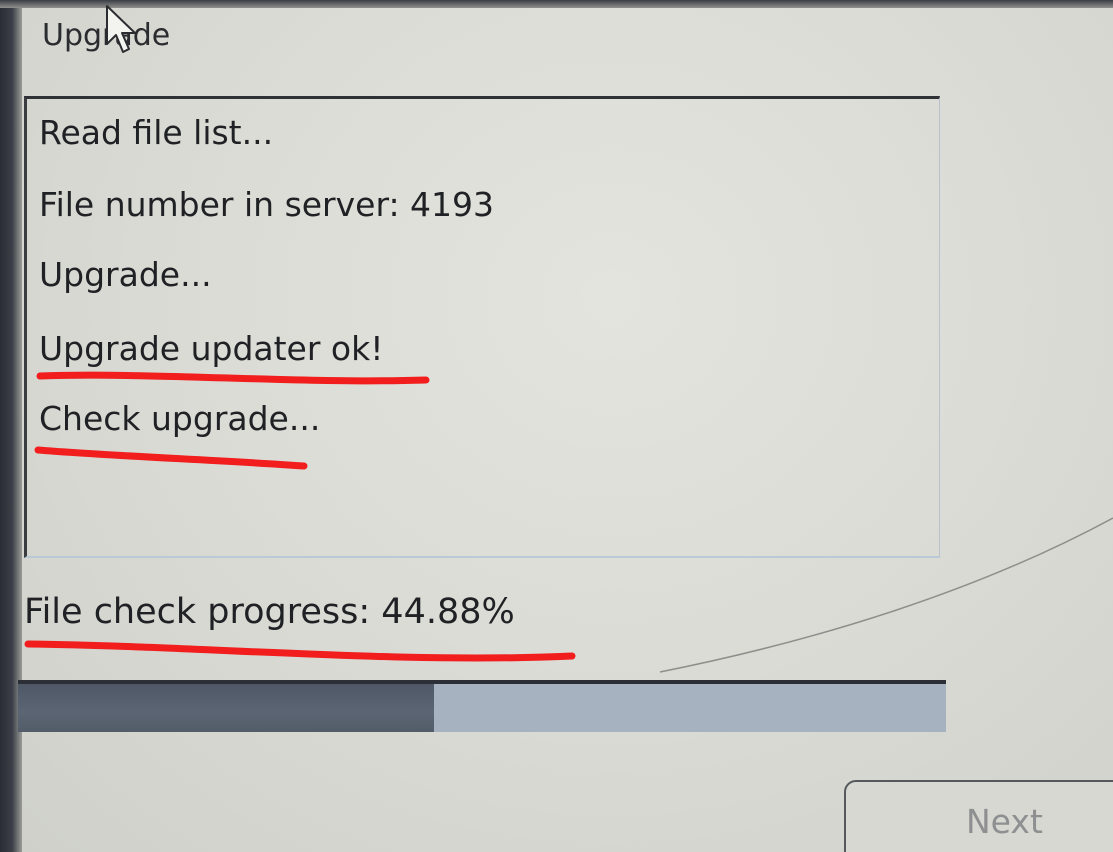 This screenshot has height=852, width=1113. What do you see at coordinates (267, 204) in the screenshot?
I see `log-line-file-number: File number in server: 4193` at bounding box center [267, 204].